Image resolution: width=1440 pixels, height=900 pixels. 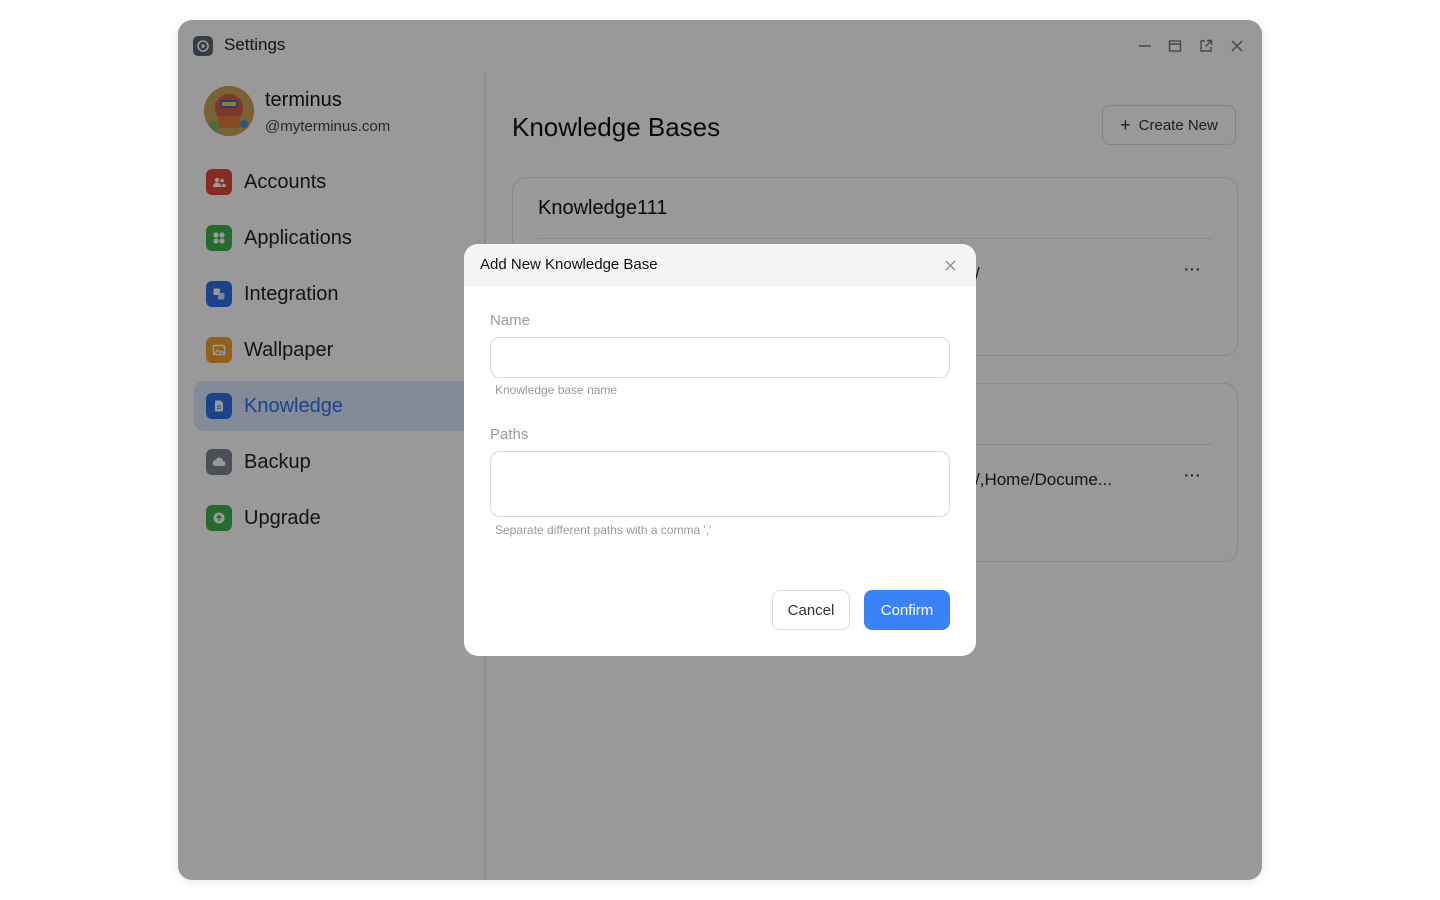 I want to click on cancel-button: Cancel, so click(x=811, y=610).